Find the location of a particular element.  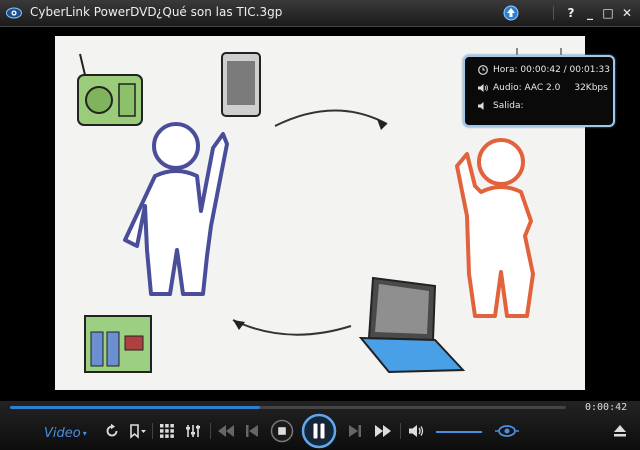

video-menu-label: Video is located at coordinates (62, 433).